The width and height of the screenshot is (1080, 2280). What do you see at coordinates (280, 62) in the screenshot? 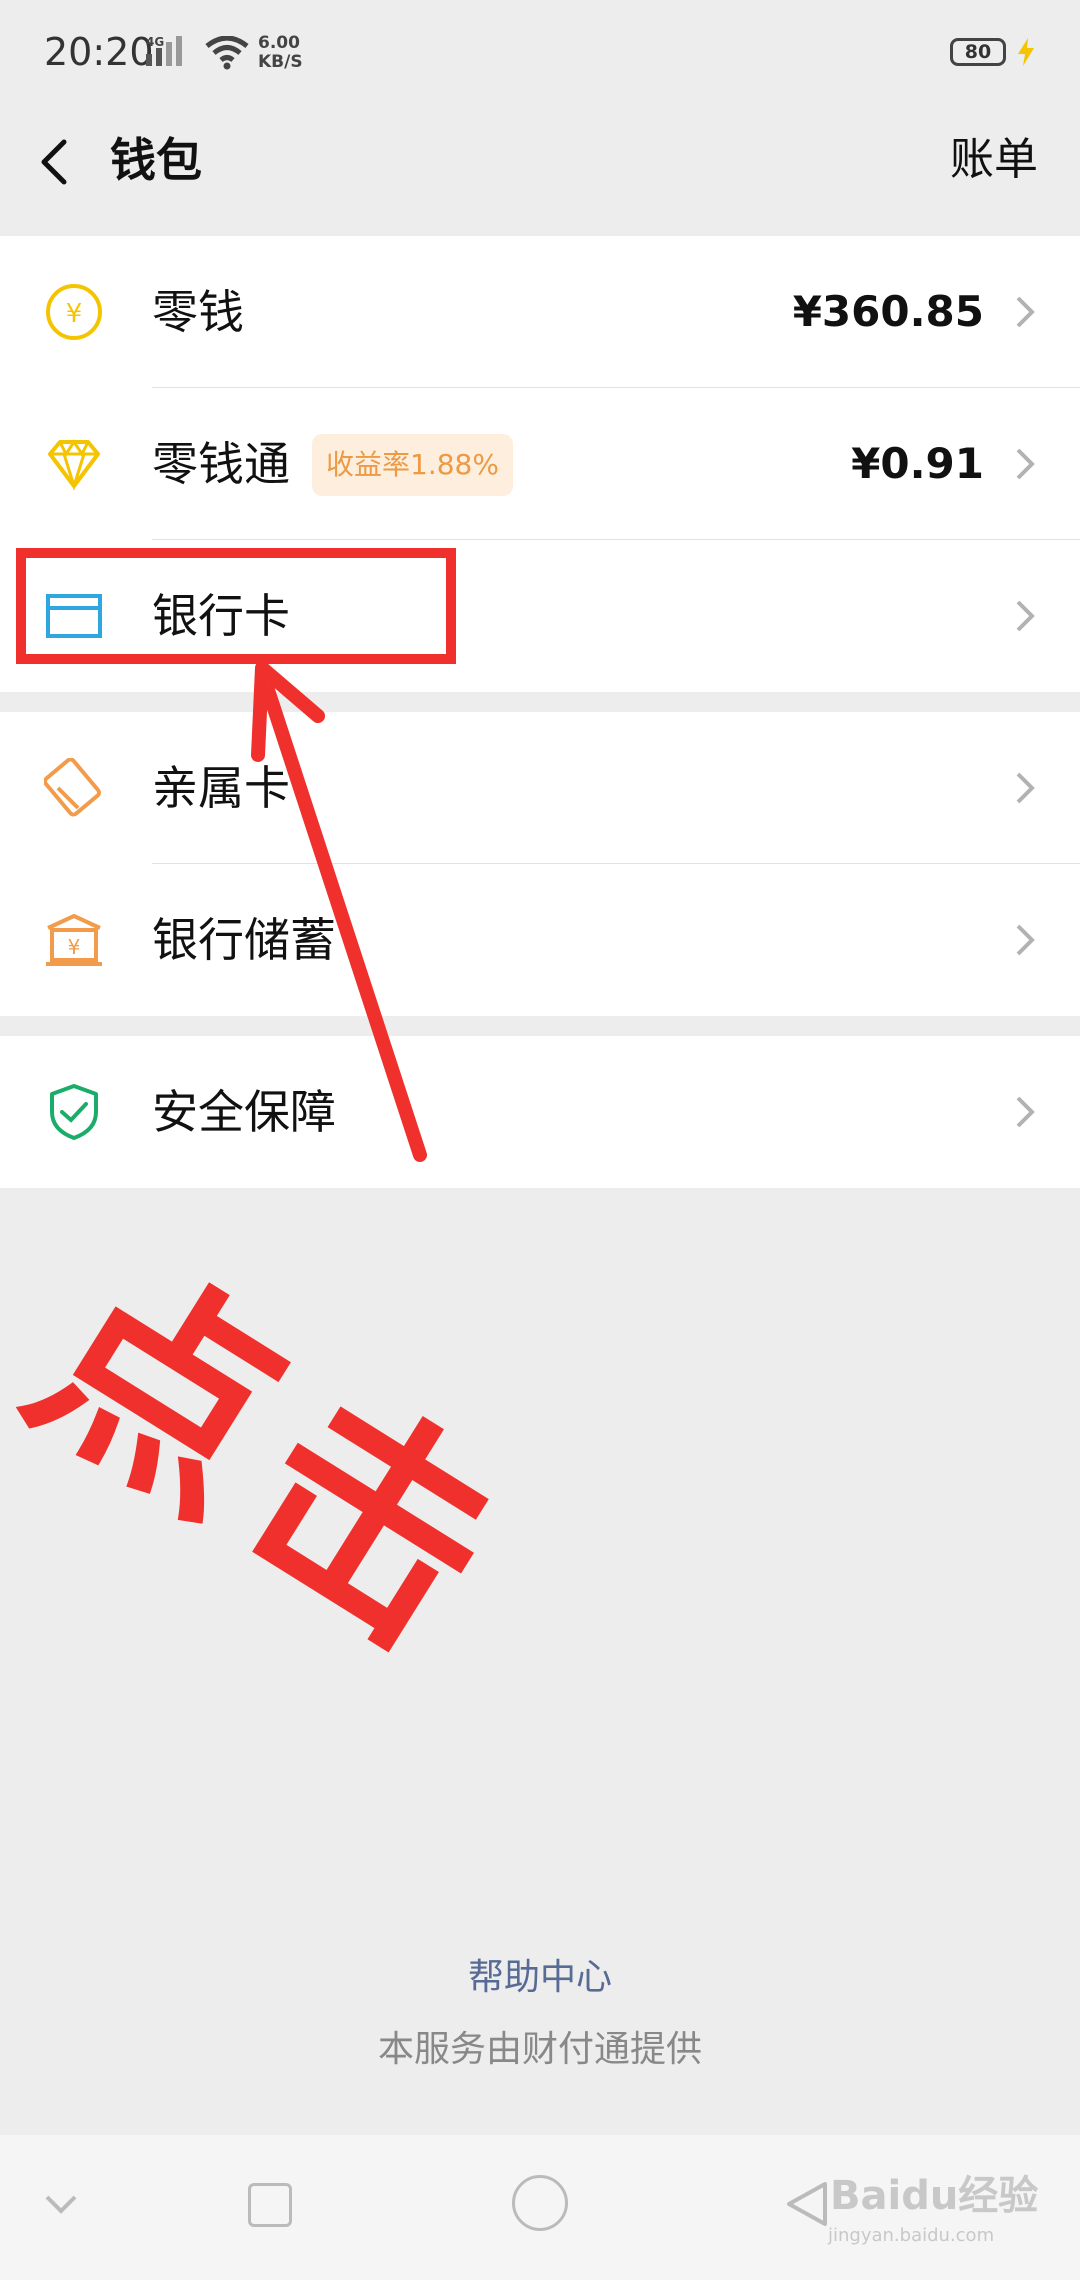
I see `network-speed-unit: KB/S` at bounding box center [280, 62].